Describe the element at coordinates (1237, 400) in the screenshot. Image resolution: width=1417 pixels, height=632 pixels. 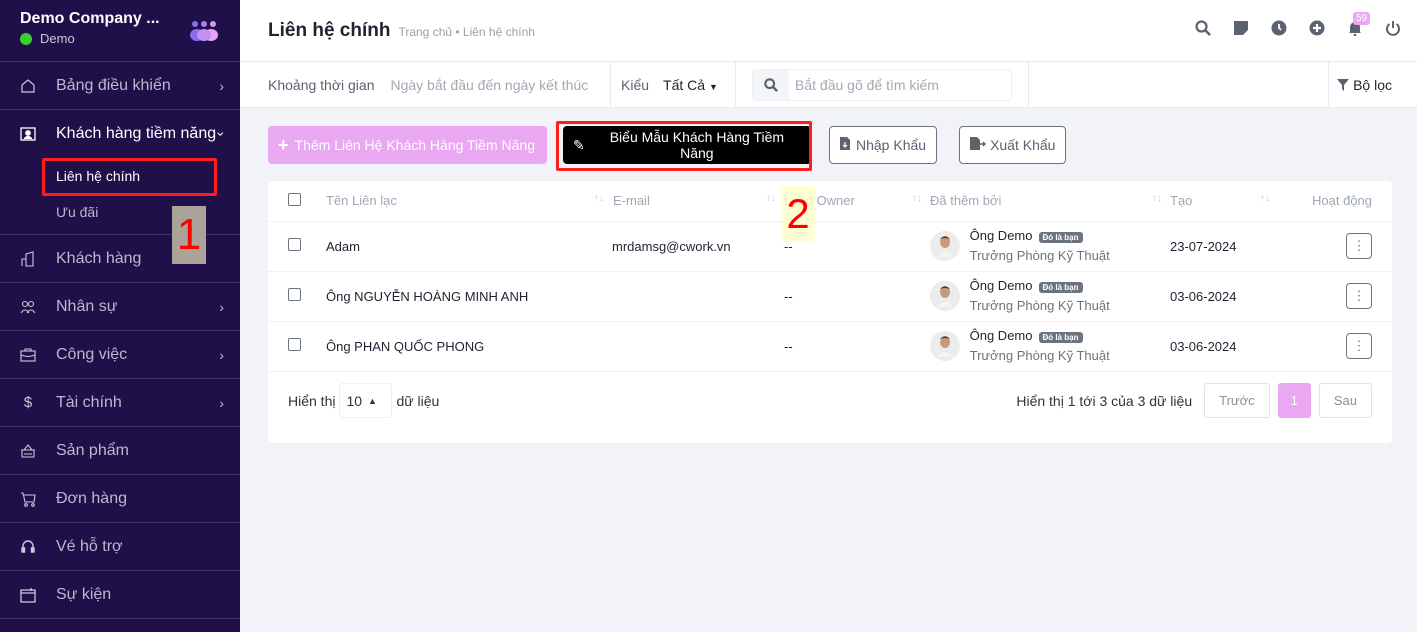
I see `prev-page-button: Trước` at that location.